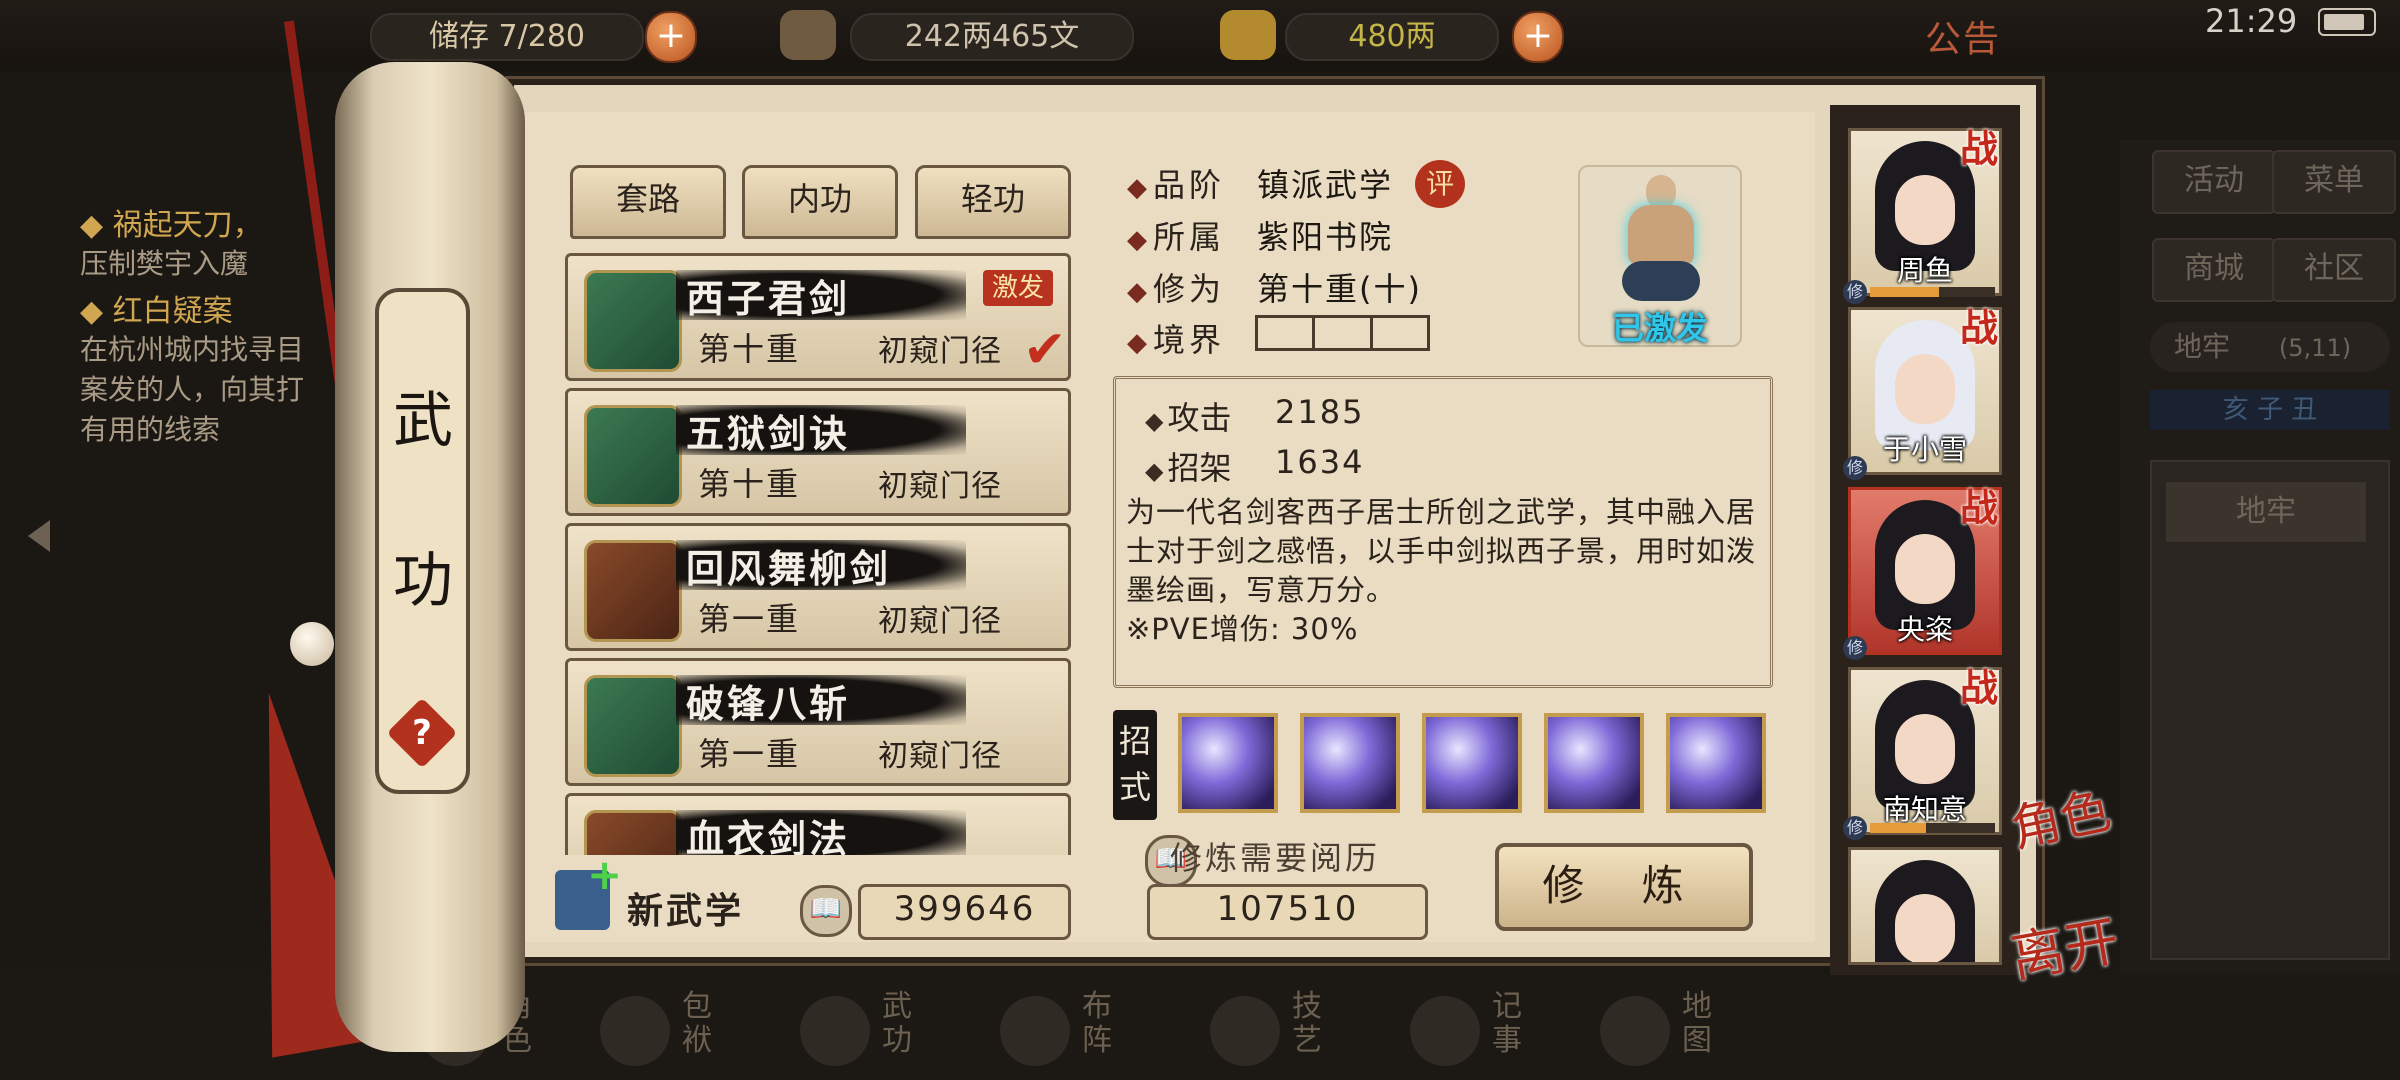 Image resolution: width=2400 pixels, height=1080 pixels. Describe the element at coordinates (39, 536) in the screenshot. I see `collapse-arrow-icon` at that location.